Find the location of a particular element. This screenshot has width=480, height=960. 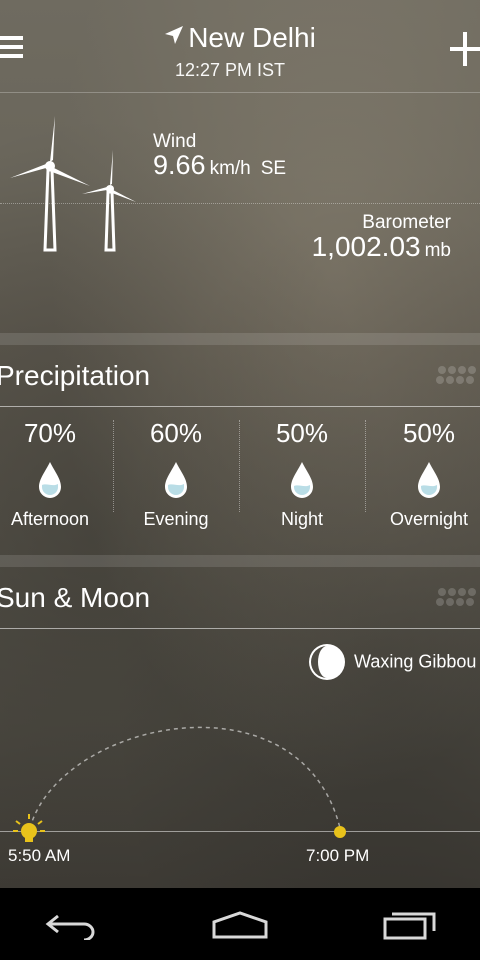

recent-apps-icon is located at coordinates (410, 925).